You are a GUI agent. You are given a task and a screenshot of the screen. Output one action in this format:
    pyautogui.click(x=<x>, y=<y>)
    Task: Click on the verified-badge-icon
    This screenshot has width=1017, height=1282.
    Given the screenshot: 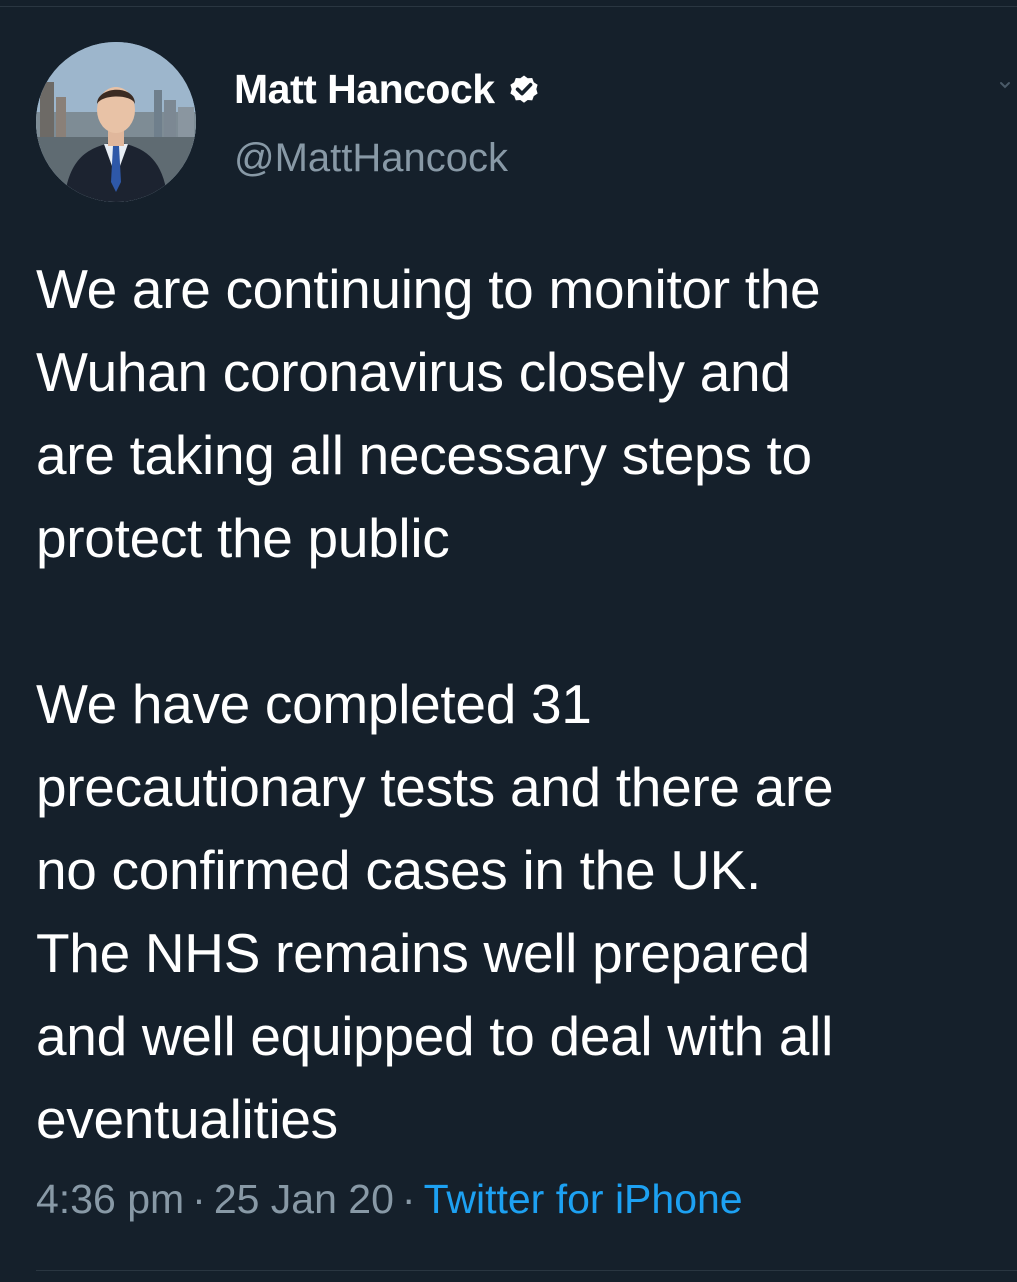 What is the action you would take?
    pyautogui.click(x=524, y=89)
    